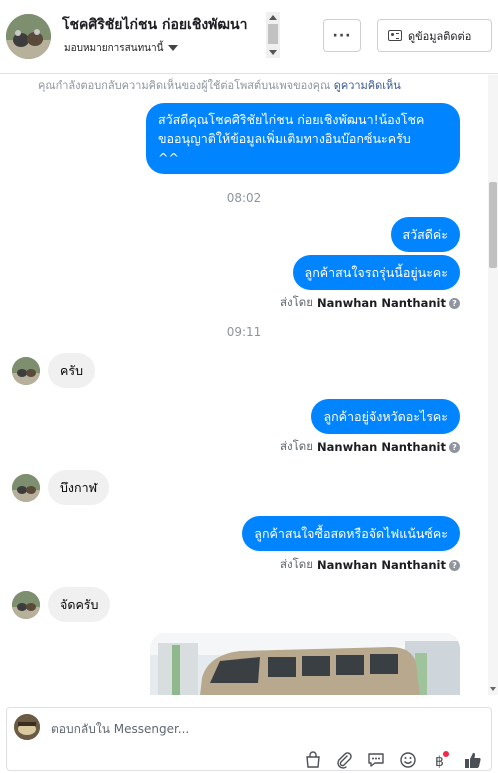  I want to click on page-avatar, so click(27, 727).